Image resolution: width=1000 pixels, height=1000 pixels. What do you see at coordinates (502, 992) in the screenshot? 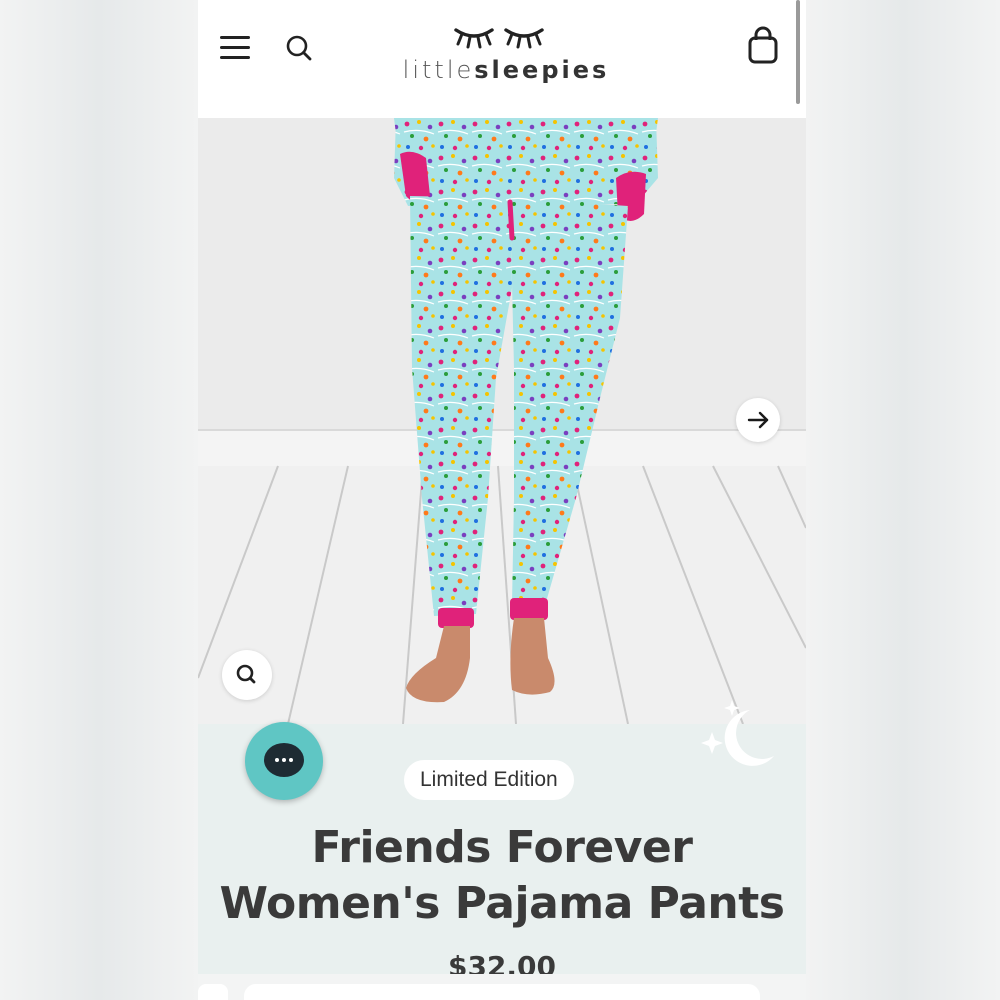
I see `bottom-action-bar` at bounding box center [502, 992].